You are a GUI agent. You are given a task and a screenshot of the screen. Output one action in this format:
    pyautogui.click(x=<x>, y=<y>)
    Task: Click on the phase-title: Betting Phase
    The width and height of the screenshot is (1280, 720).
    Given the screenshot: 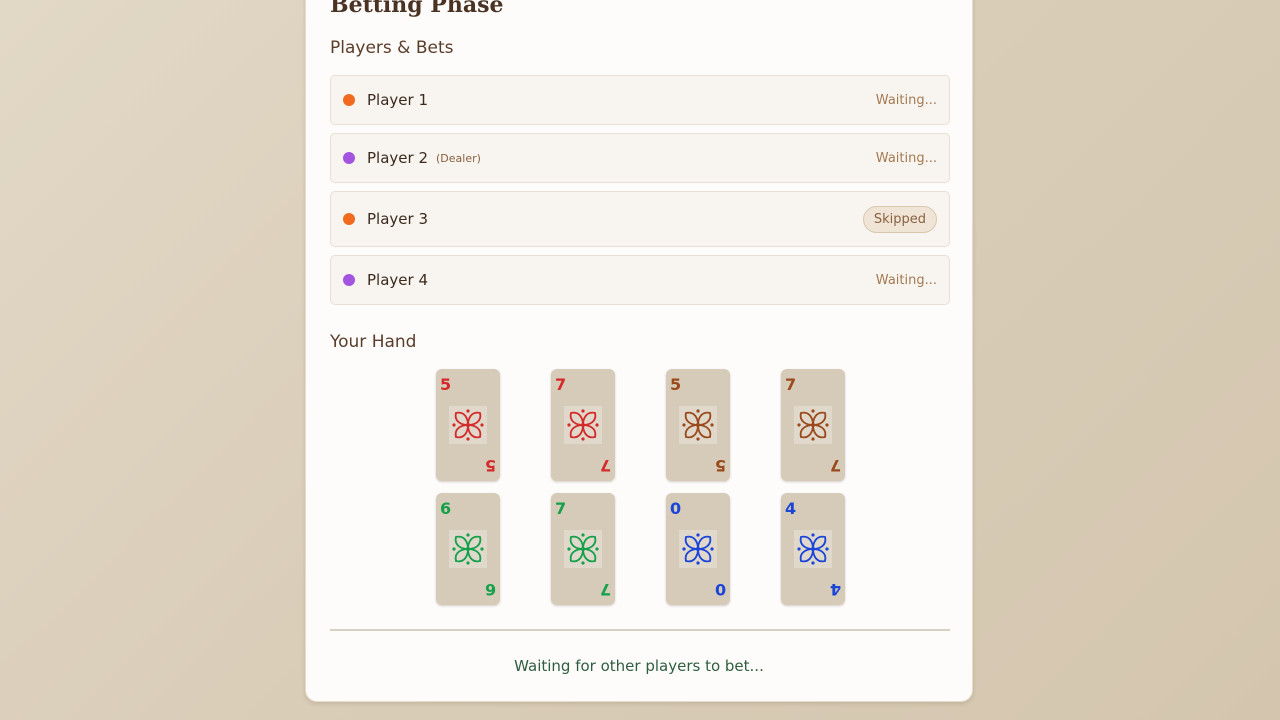 What is the action you would take?
    pyautogui.click(x=417, y=9)
    